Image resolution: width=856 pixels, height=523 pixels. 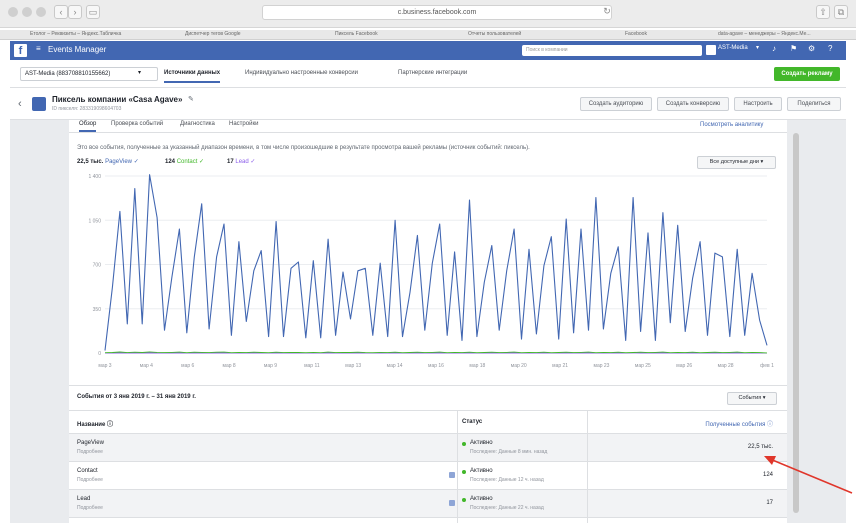 What do you see at coordinates (830, 48) in the screenshot?
I see `help-icon: ?` at bounding box center [830, 48].